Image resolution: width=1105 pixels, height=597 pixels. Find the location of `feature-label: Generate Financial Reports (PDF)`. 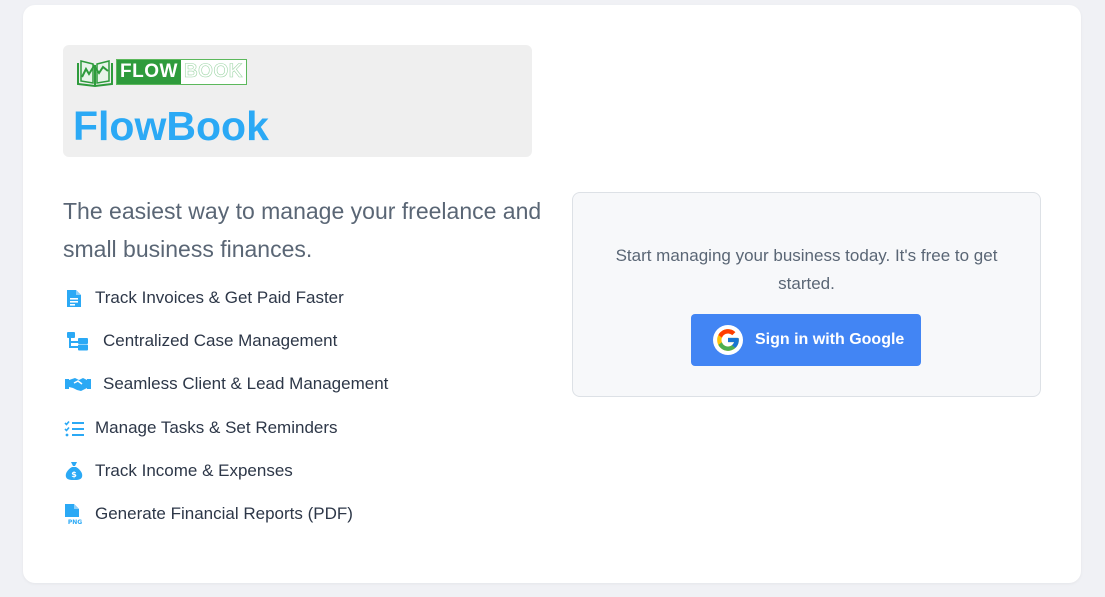

feature-label: Generate Financial Reports (PDF) is located at coordinates (224, 513).